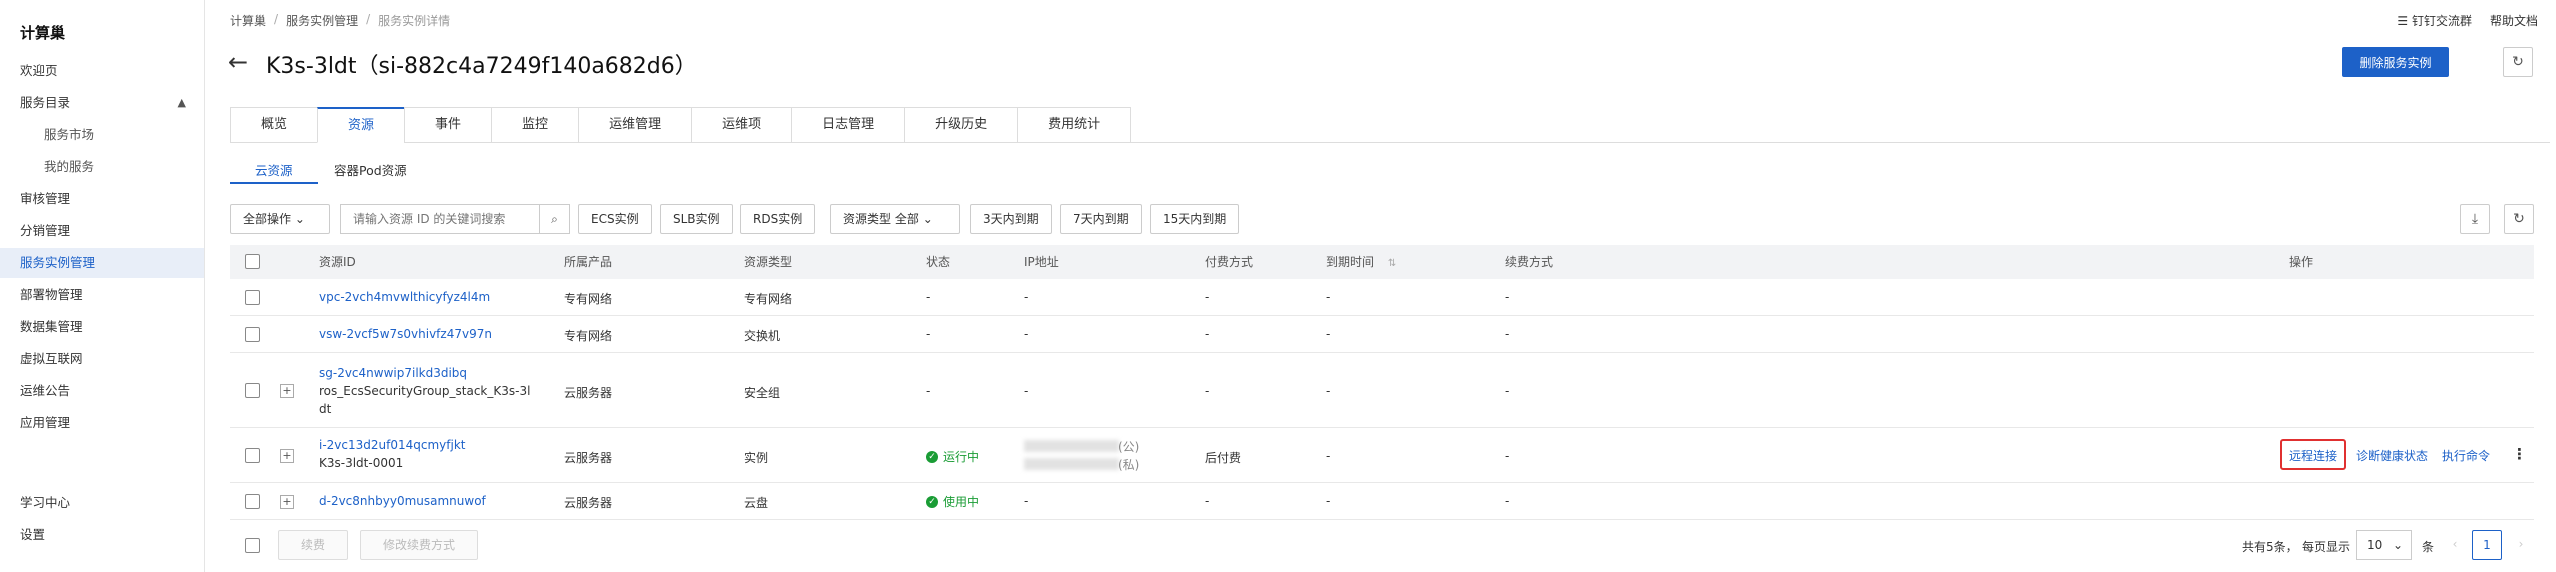 This screenshot has width=2556, height=572. Describe the element at coordinates (102, 71) in the screenshot. I see `sidebar-item-welcome: 欢迎页` at that location.